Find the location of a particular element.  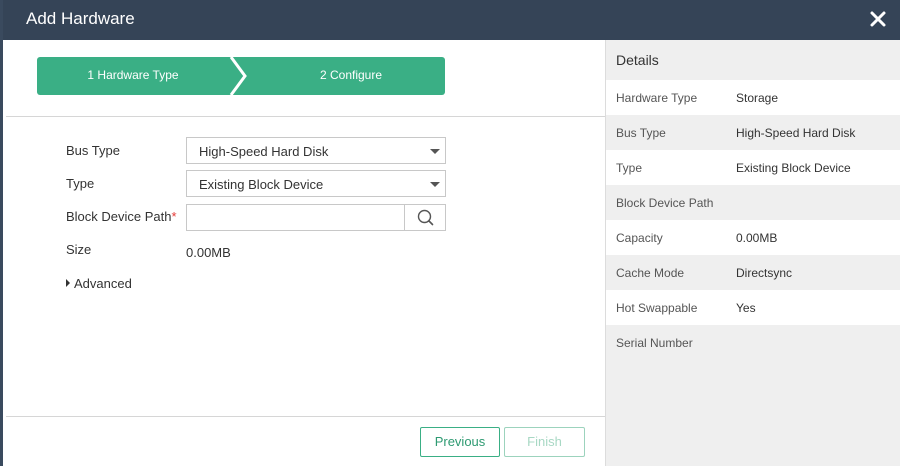

title-bar: Add Hardware is located at coordinates (451, 20).